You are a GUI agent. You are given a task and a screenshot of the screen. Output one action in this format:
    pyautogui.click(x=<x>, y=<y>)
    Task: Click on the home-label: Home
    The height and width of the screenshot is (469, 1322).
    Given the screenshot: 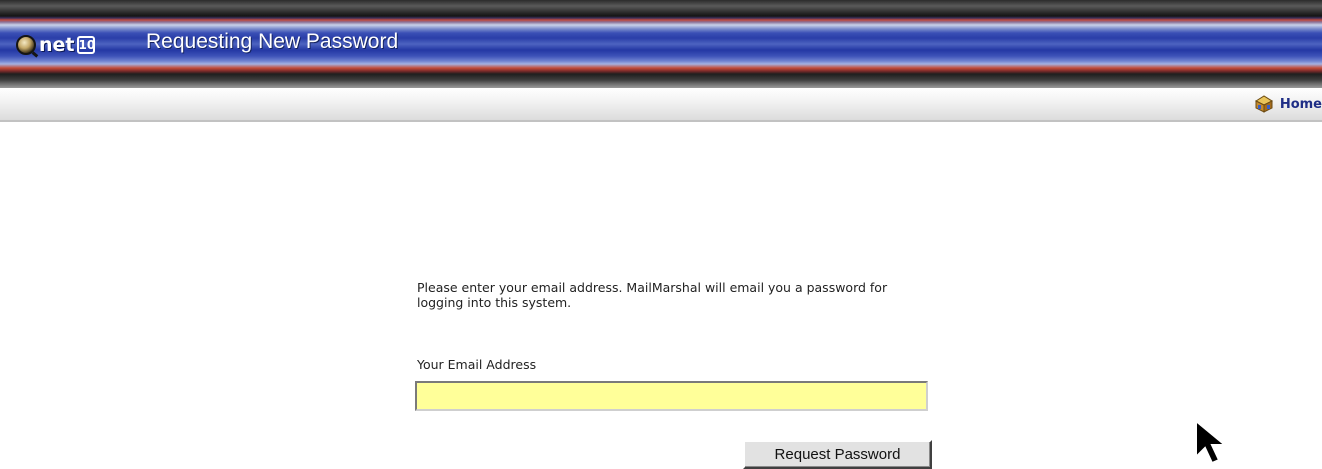 What is the action you would take?
    pyautogui.click(x=1300, y=104)
    